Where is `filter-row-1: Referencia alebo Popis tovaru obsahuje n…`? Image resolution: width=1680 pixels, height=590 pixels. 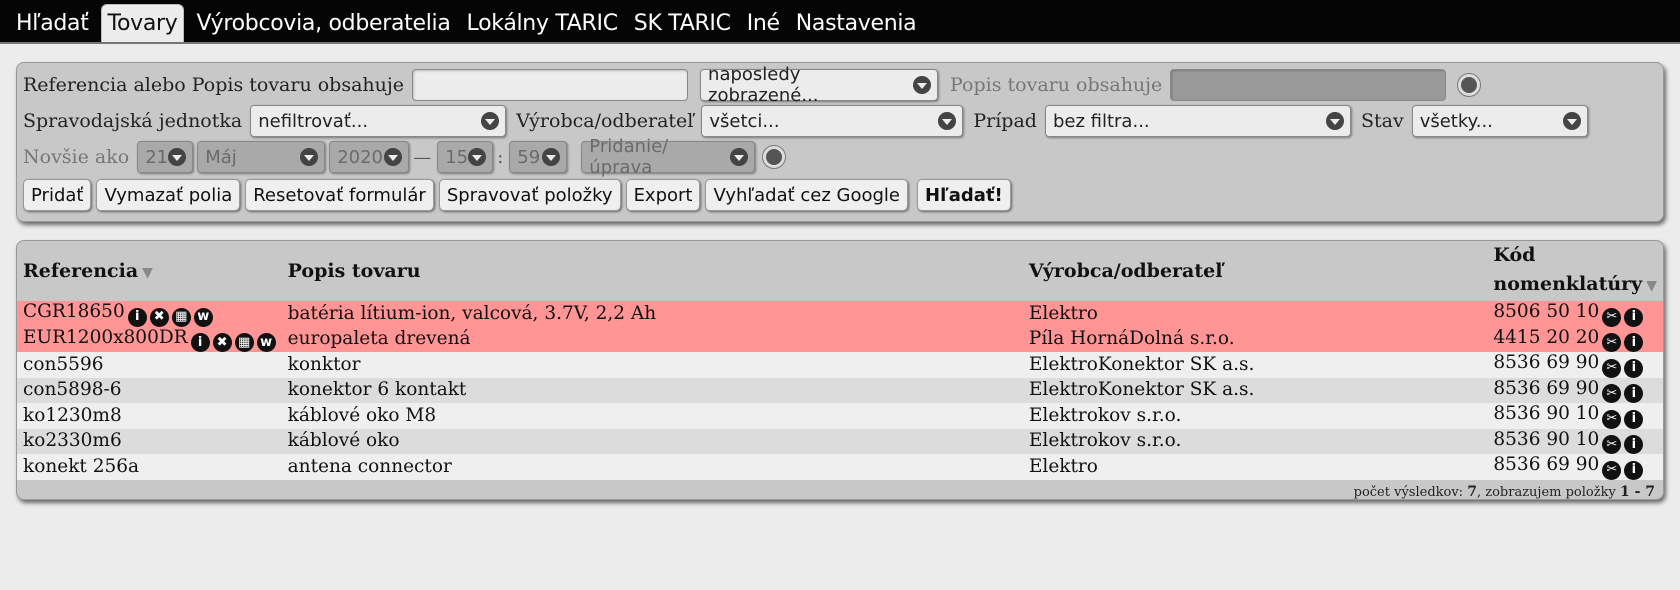 filter-row-1: Referencia alebo Popis tovaru obsahuje n… is located at coordinates (752, 85).